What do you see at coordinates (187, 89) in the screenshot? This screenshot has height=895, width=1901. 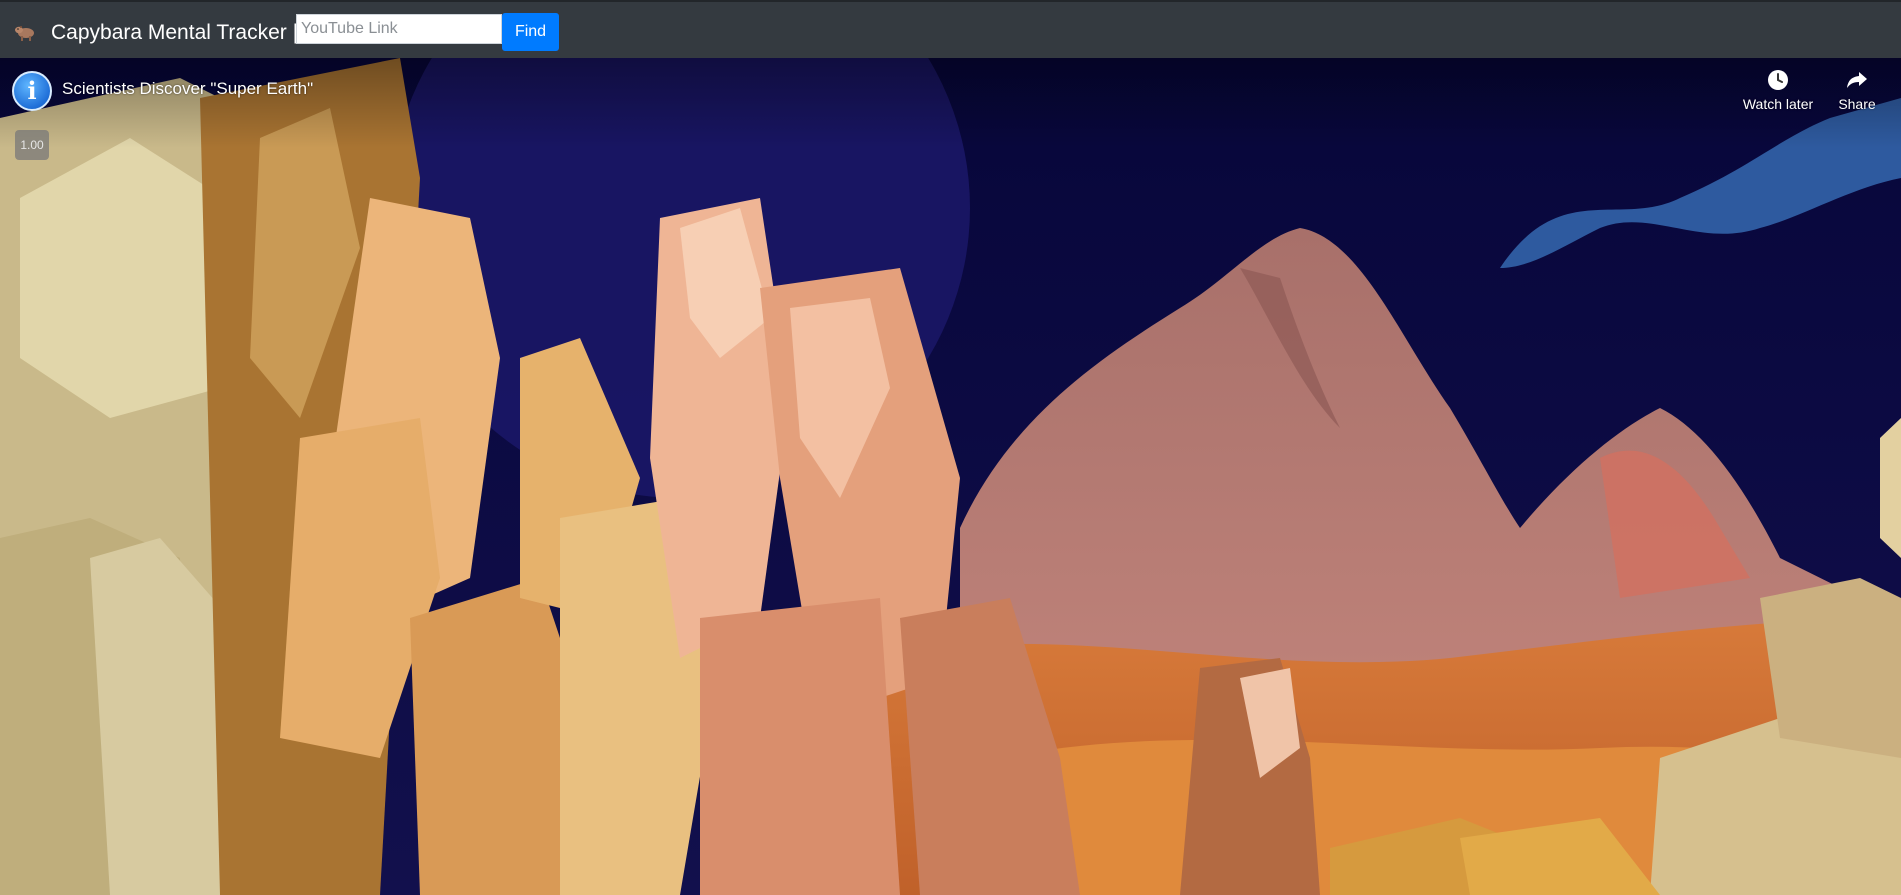 I see `video-title: Scientists Discover "Super Earth"` at bounding box center [187, 89].